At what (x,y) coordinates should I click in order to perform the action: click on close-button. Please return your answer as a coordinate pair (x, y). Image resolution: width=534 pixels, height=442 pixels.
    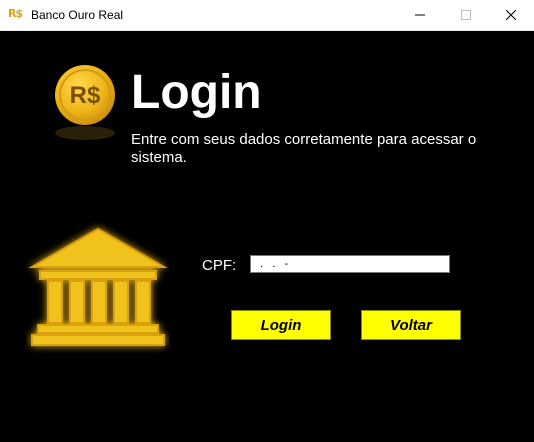
    Looking at the image, I should click on (511, 15).